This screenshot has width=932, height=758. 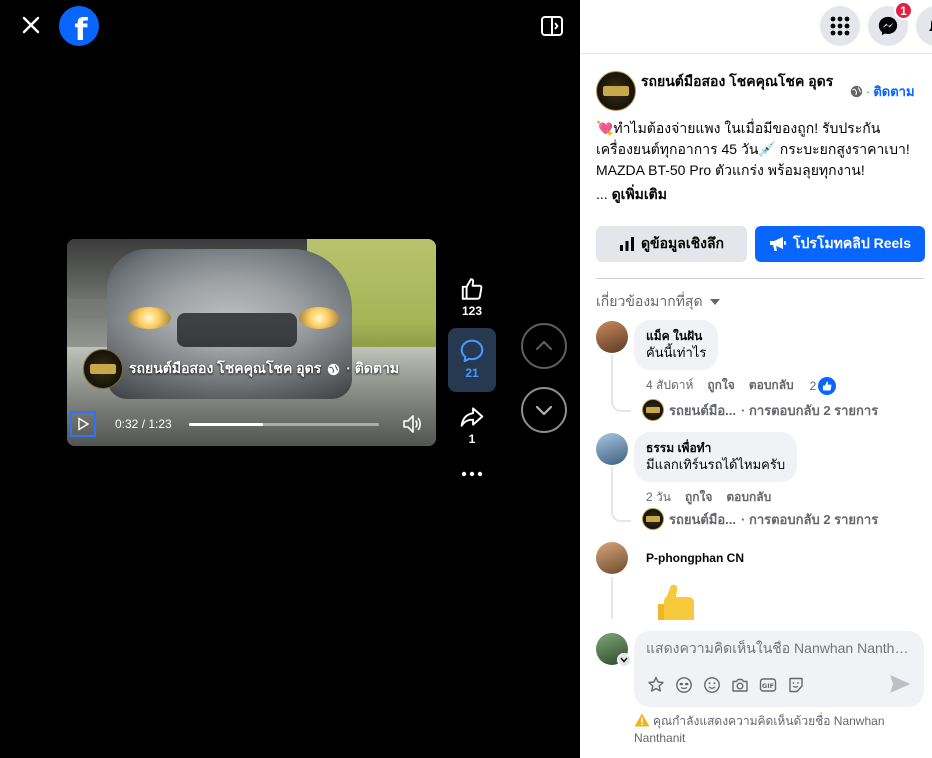 I want to click on see-more-row: ... ดูเพิ่มเติม, so click(x=631, y=195).